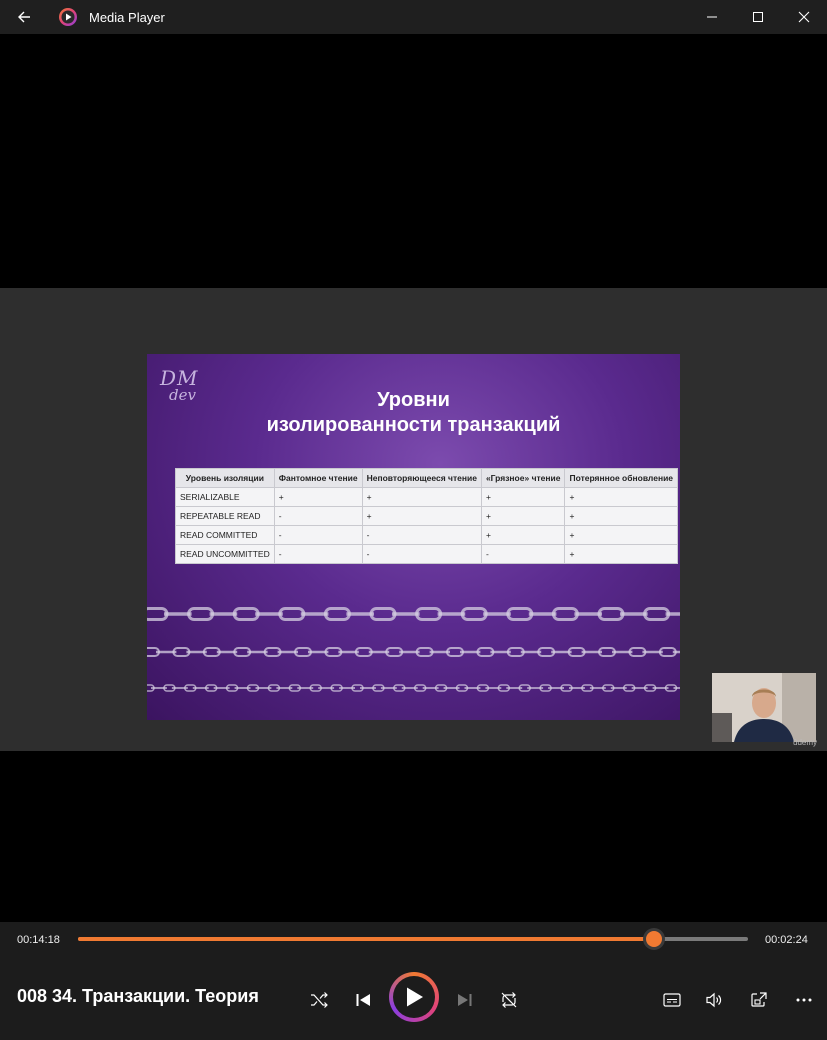 The image size is (827, 1040). I want to click on seek-thumb, so click(654, 939).